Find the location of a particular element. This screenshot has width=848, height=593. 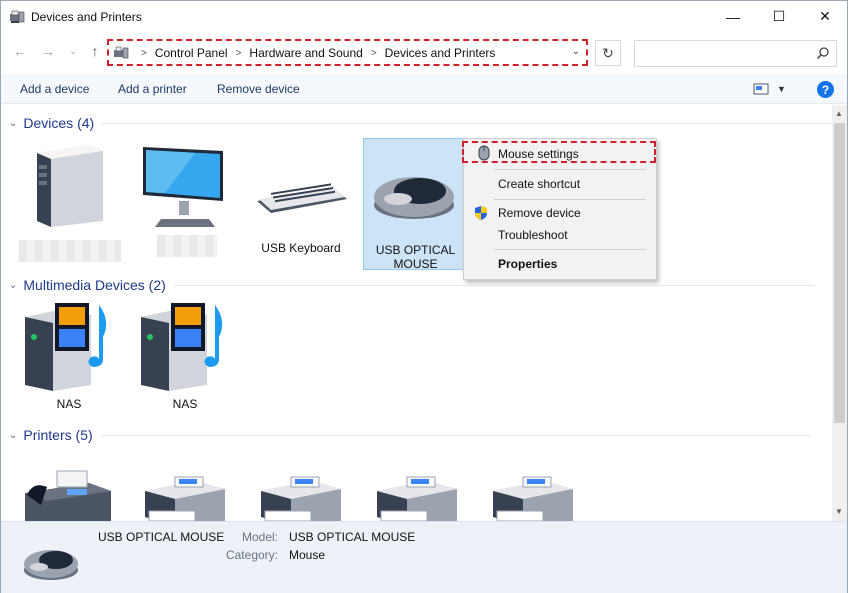

menu-item-mouse-settings: Mouse settings is located at coordinates (559, 152).